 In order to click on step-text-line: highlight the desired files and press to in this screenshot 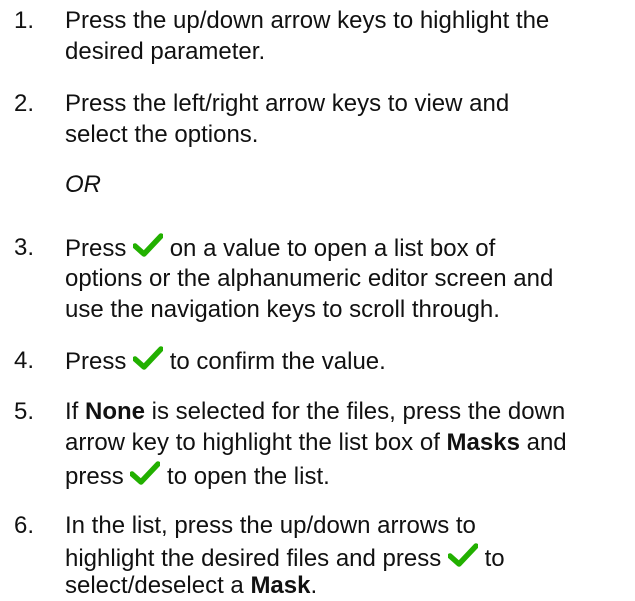, I will do `click(285, 558)`.